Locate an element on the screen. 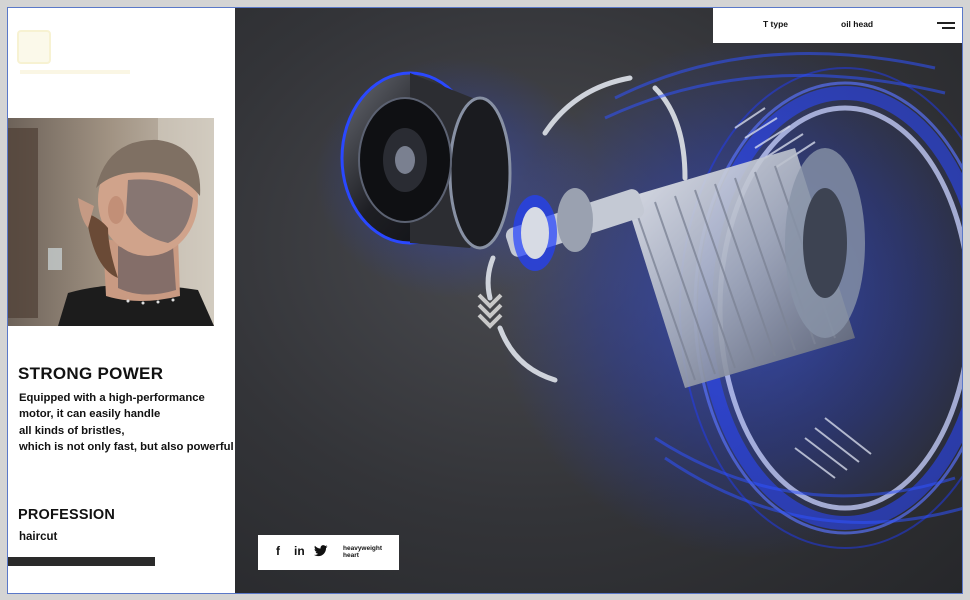 The height and width of the screenshot is (600, 970). barber-photo is located at coordinates (111, 222).